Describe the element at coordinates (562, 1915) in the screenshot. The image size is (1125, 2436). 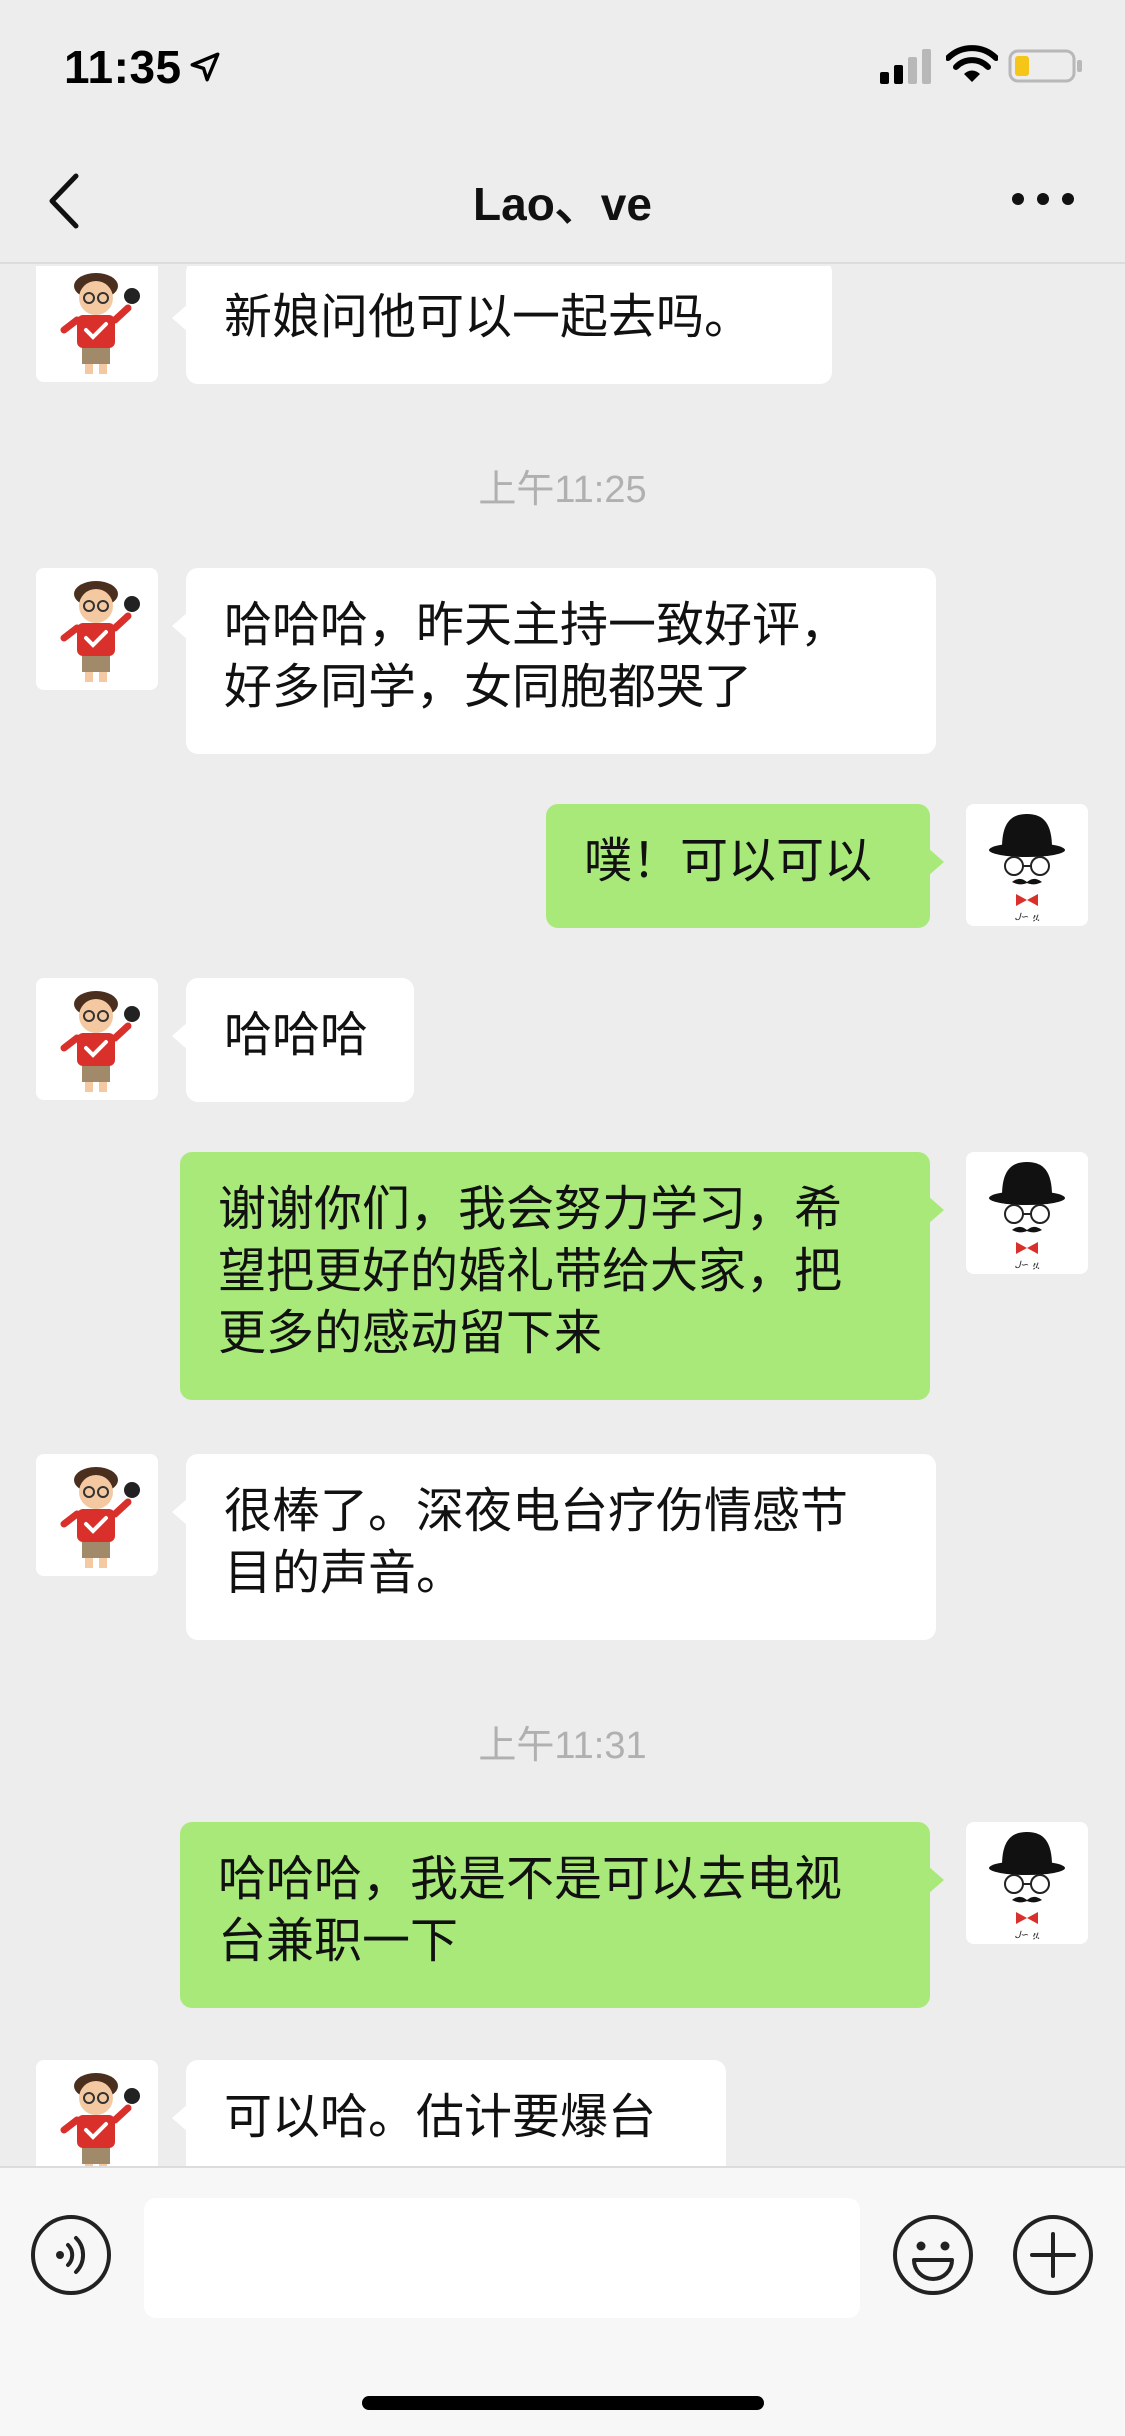
I see `message-bubble-outgoing: 哈哈哈，我是不是可以去电视 台兼职一下` at that location.